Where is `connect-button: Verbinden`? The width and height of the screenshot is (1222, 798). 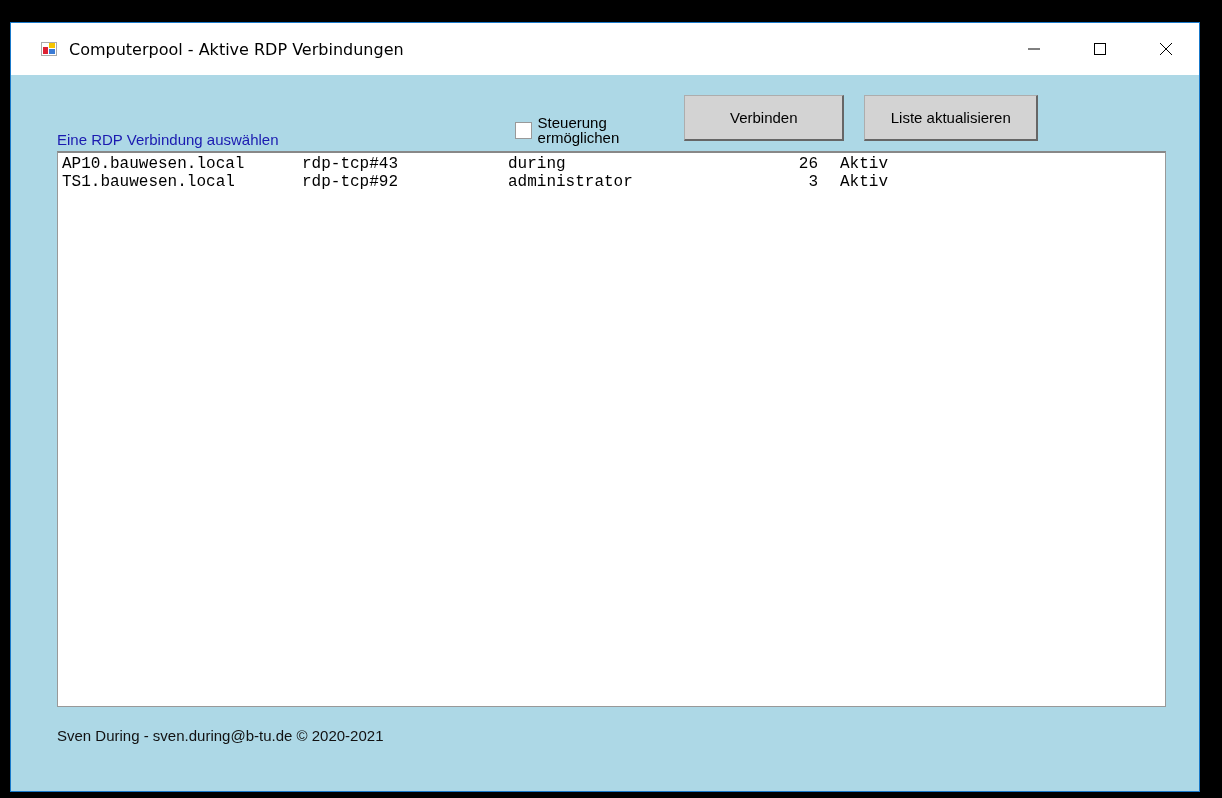 connect-button: Verbinden is located at coordinates (764, 118).